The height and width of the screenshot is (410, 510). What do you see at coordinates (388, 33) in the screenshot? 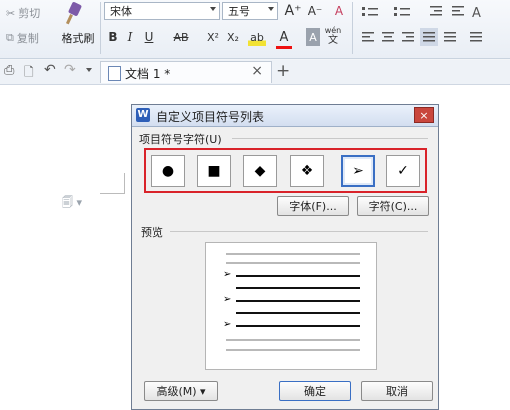
I see `align-center-icon` at bounding box center [388, 33].